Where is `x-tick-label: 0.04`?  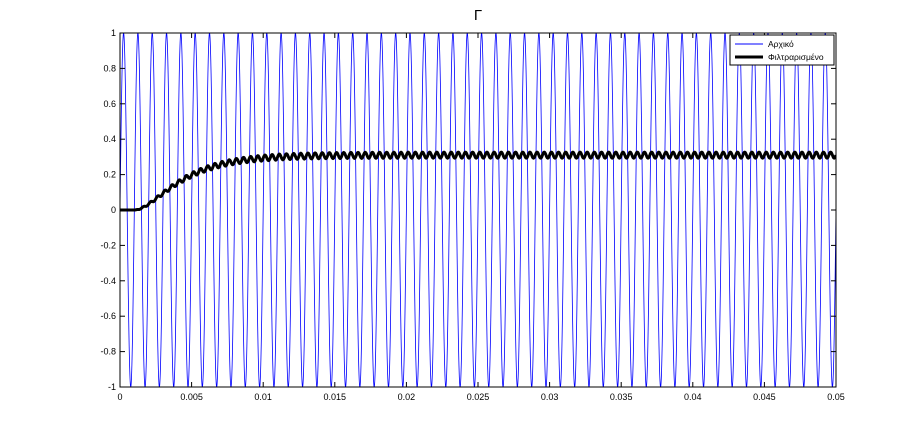 x-tick-label: 0.04 is located at coordinates (693, 397).